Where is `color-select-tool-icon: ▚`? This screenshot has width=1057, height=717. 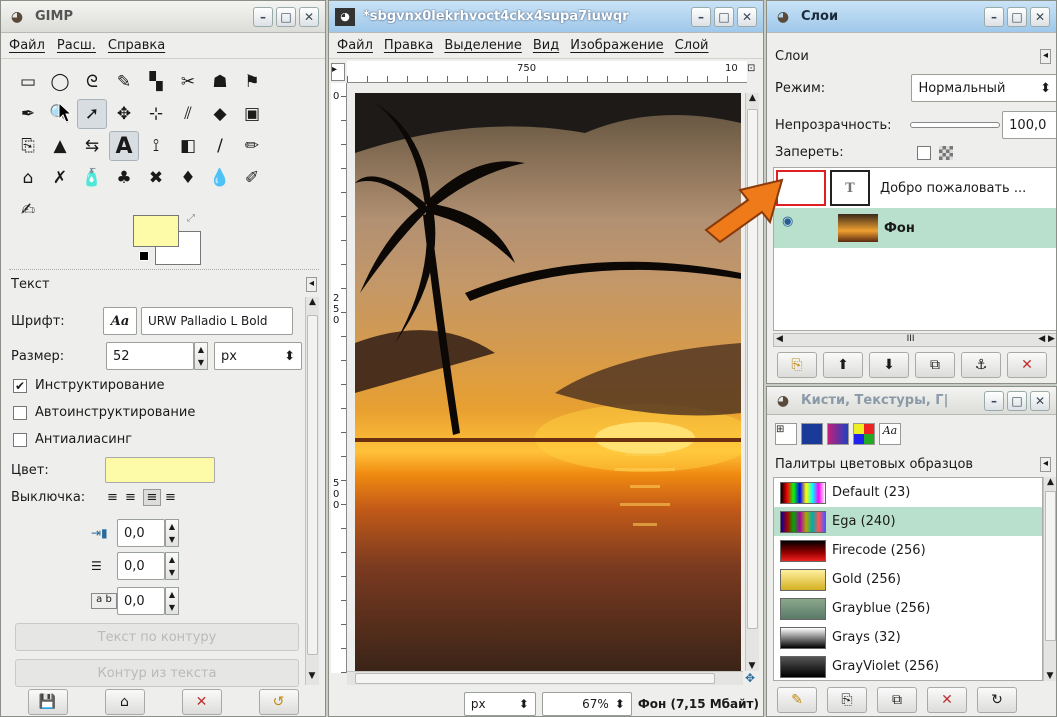 color-select-tool-icon: ▚ is located at coordinates (156, 82).